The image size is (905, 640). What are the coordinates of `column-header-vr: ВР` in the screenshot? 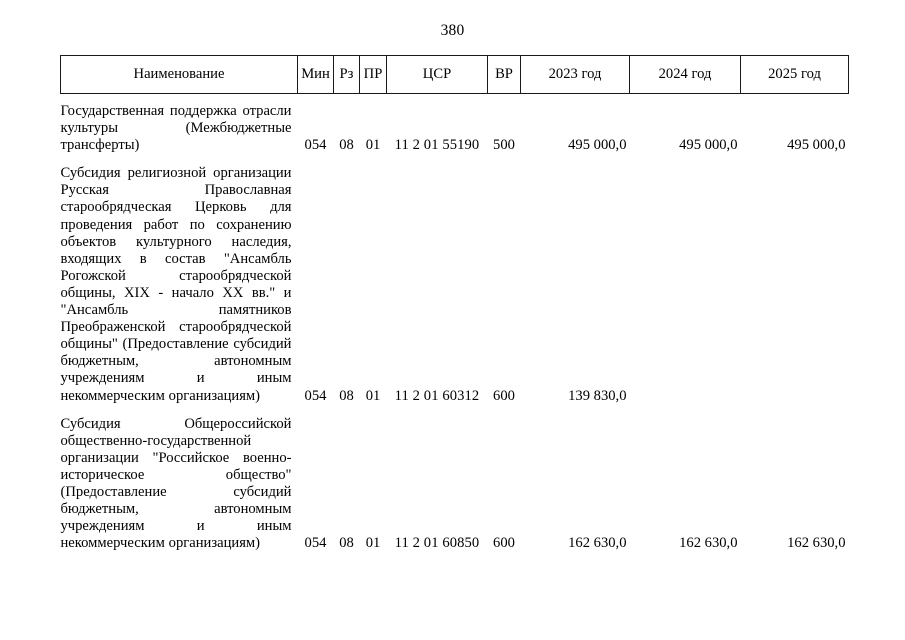 It's located at (504, 74).